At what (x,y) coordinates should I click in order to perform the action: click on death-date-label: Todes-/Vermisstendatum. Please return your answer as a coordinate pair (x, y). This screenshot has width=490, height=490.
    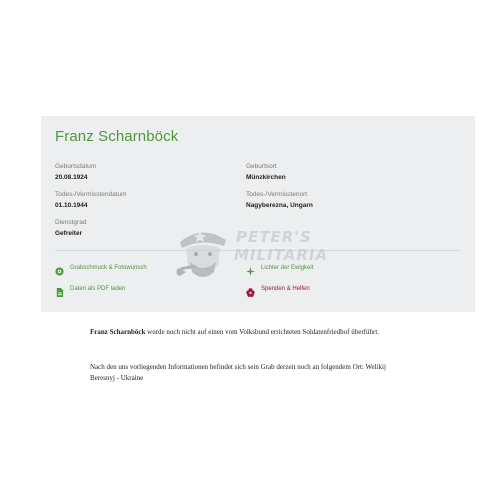
    Looking at the image, I should click on (91, 194).